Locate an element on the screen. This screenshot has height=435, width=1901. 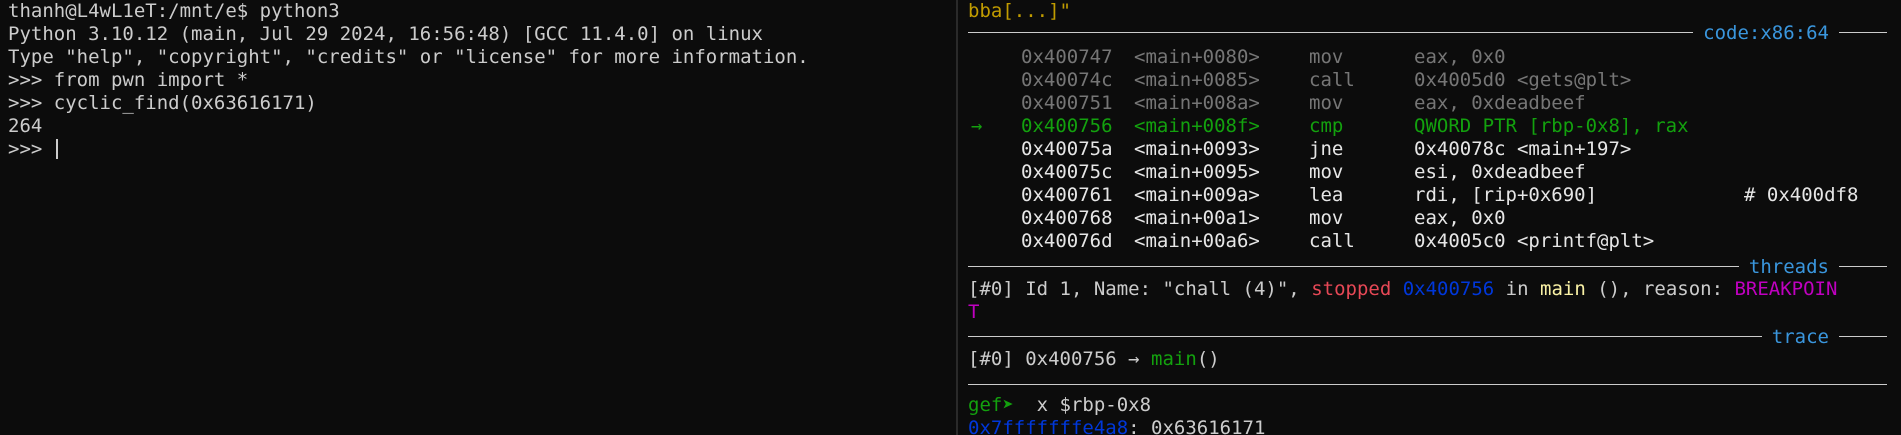
disassembly-row: 0x40075c <main+0095> mov esi, 0xdeadbeef is located at coordinates (1428, 172).